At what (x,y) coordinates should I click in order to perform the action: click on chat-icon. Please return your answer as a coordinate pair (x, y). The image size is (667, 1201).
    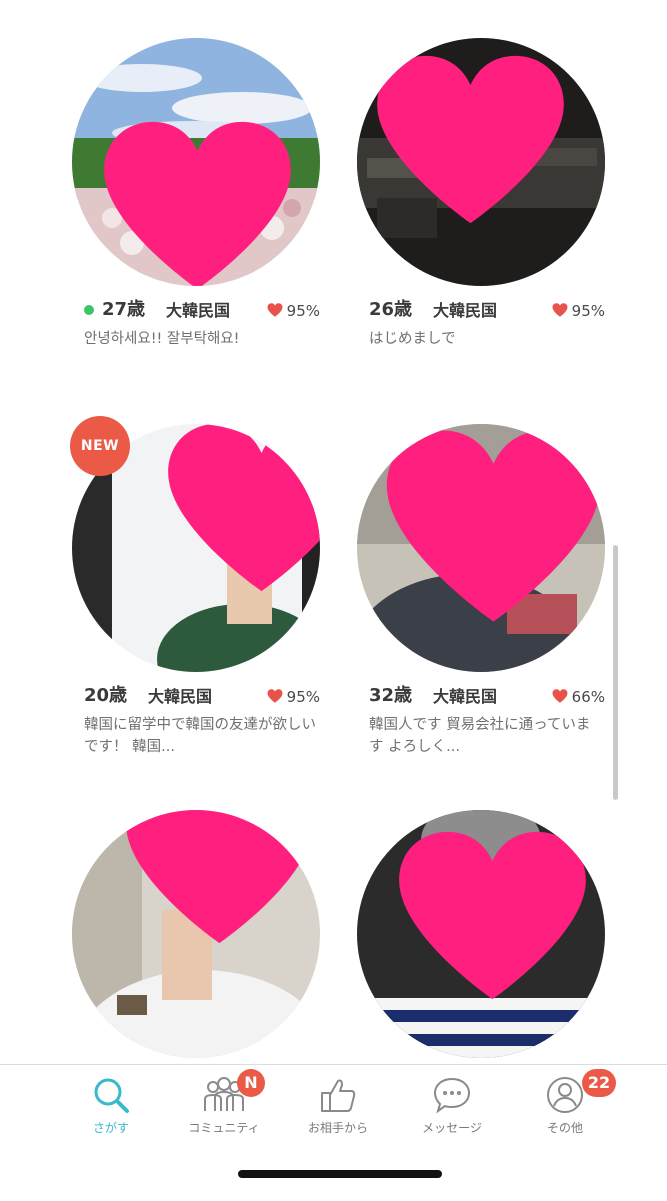
    Looking at the image, I should click on (452, 1095).